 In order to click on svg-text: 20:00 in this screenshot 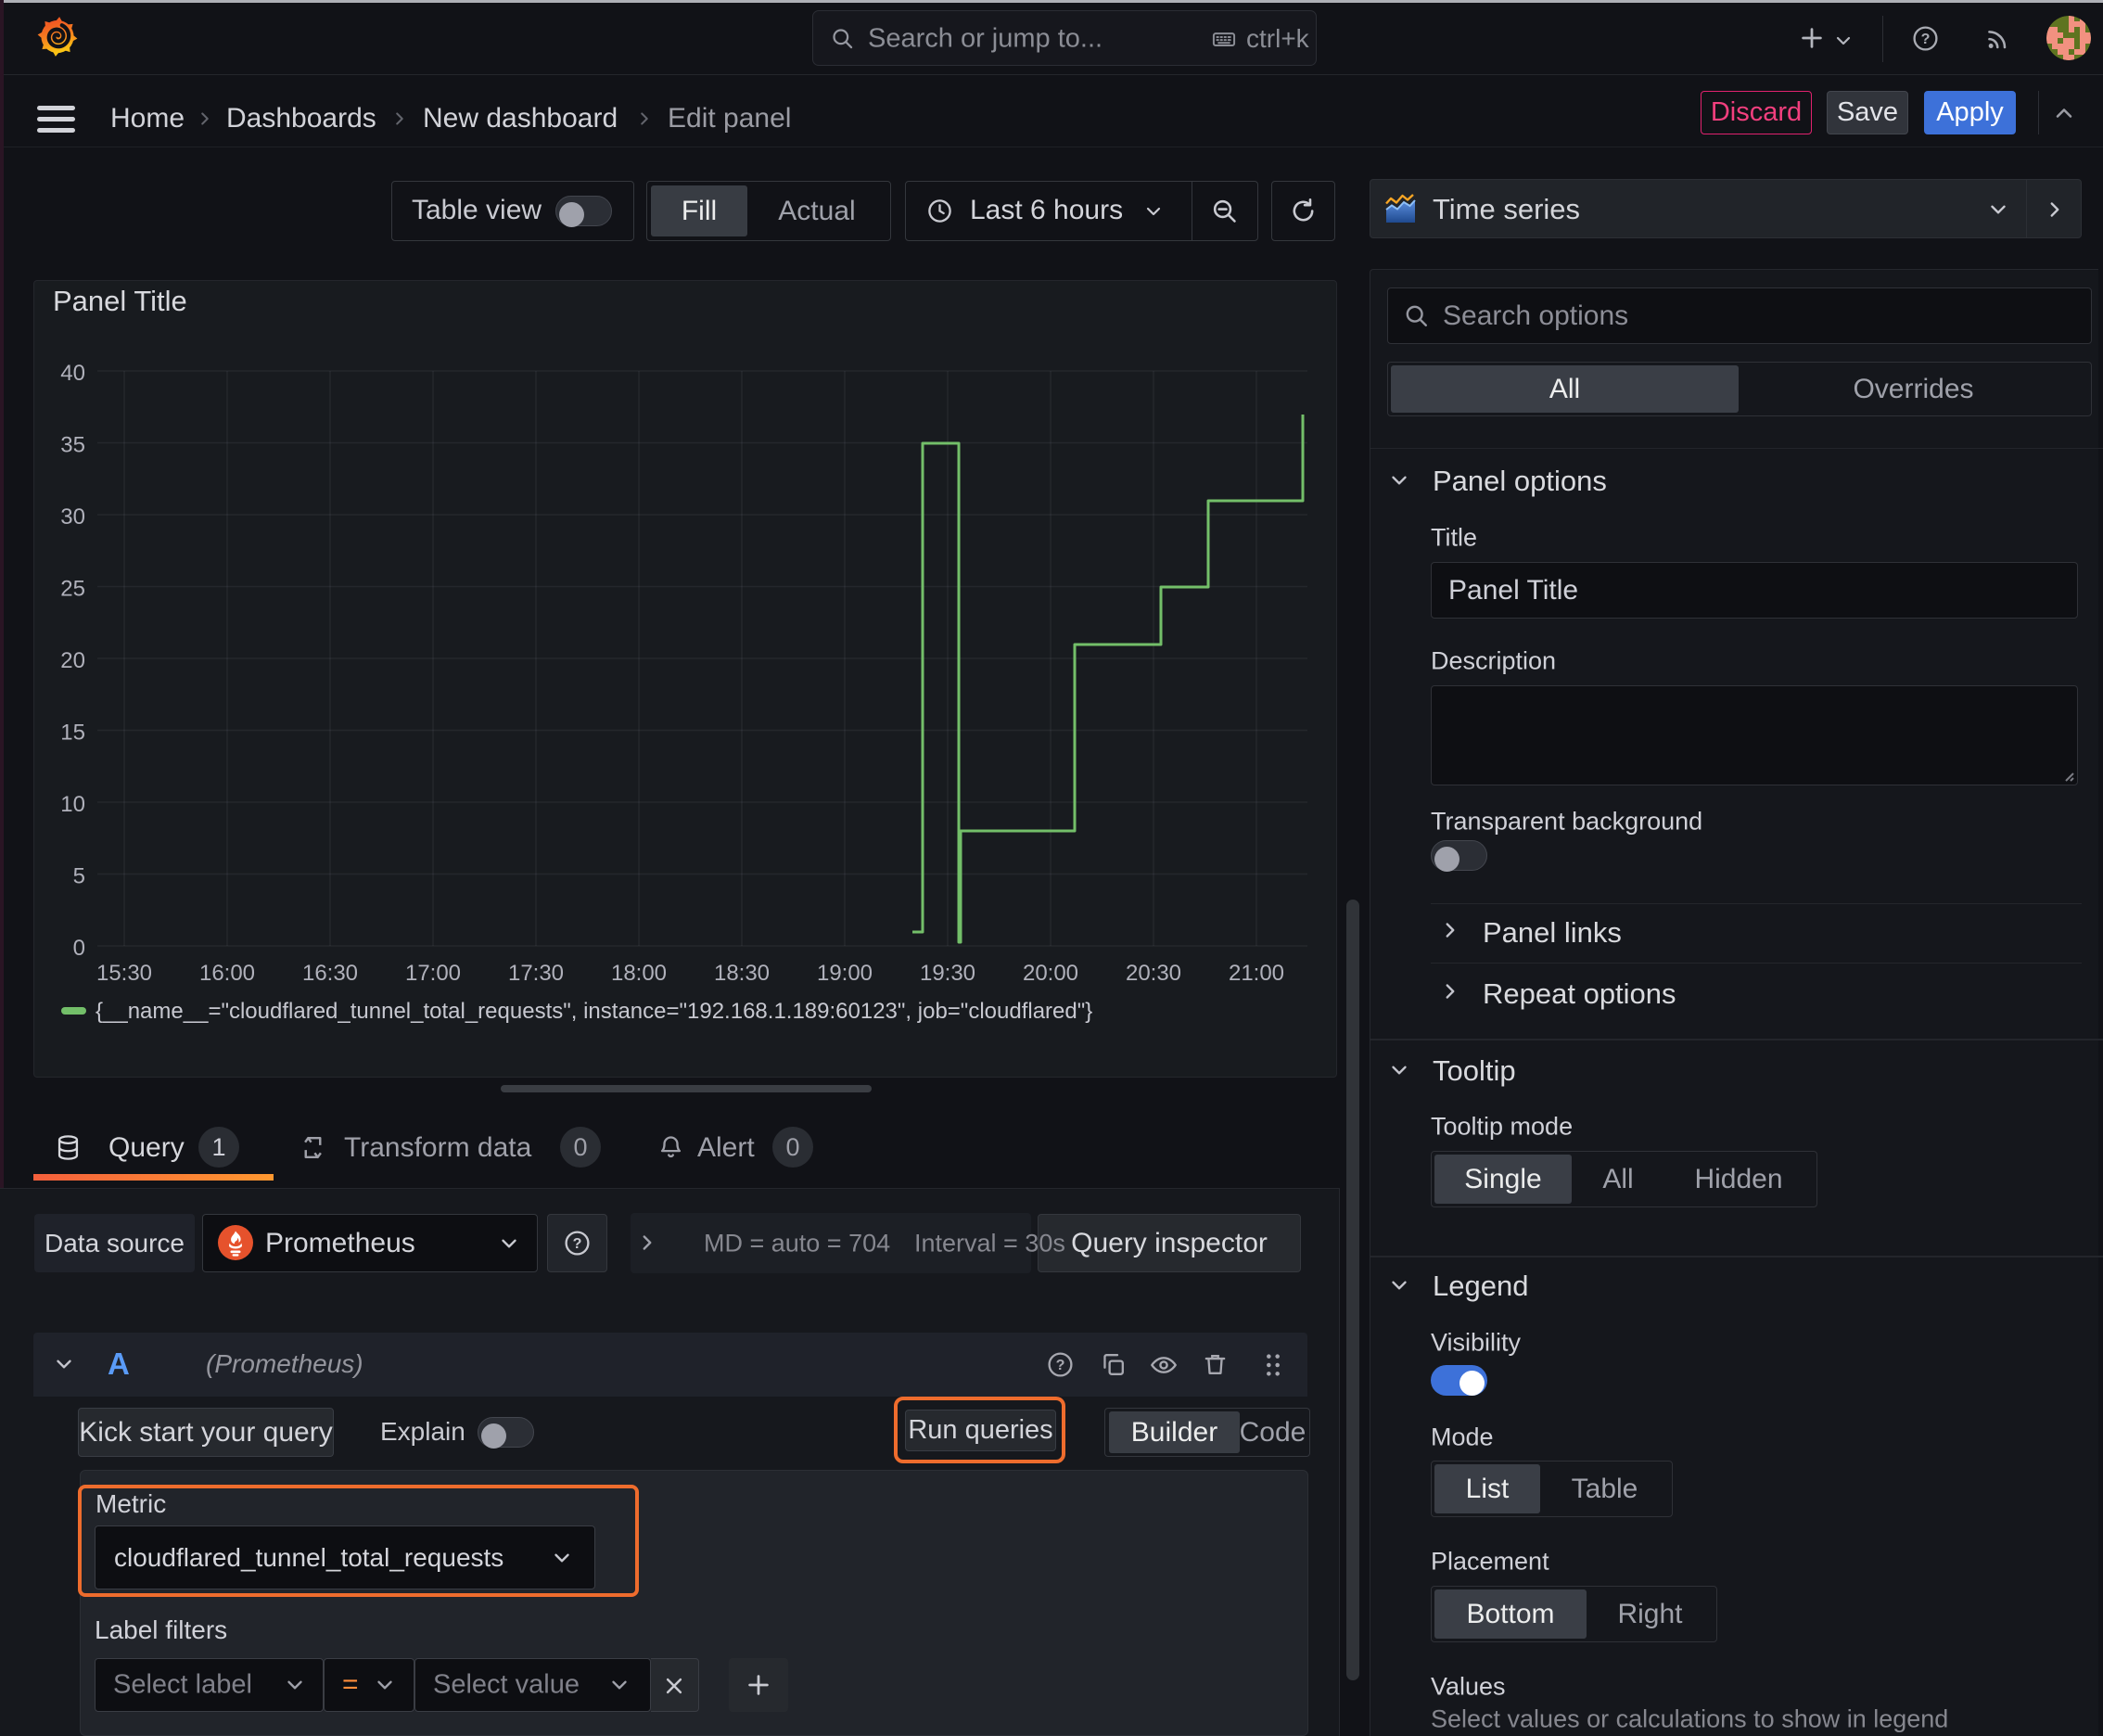, I will do `click(1050, 973)`.